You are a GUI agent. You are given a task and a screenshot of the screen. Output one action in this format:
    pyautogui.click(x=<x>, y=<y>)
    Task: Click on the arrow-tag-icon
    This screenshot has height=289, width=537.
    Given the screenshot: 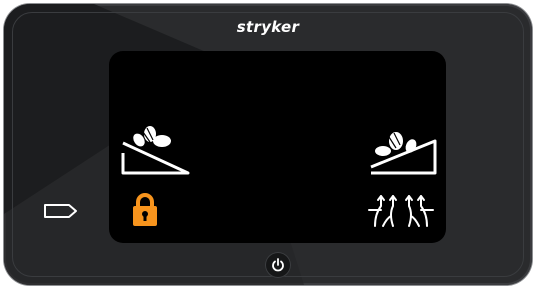 What is the action you would take?
    pyautogui.click(x=60, y=211)
    